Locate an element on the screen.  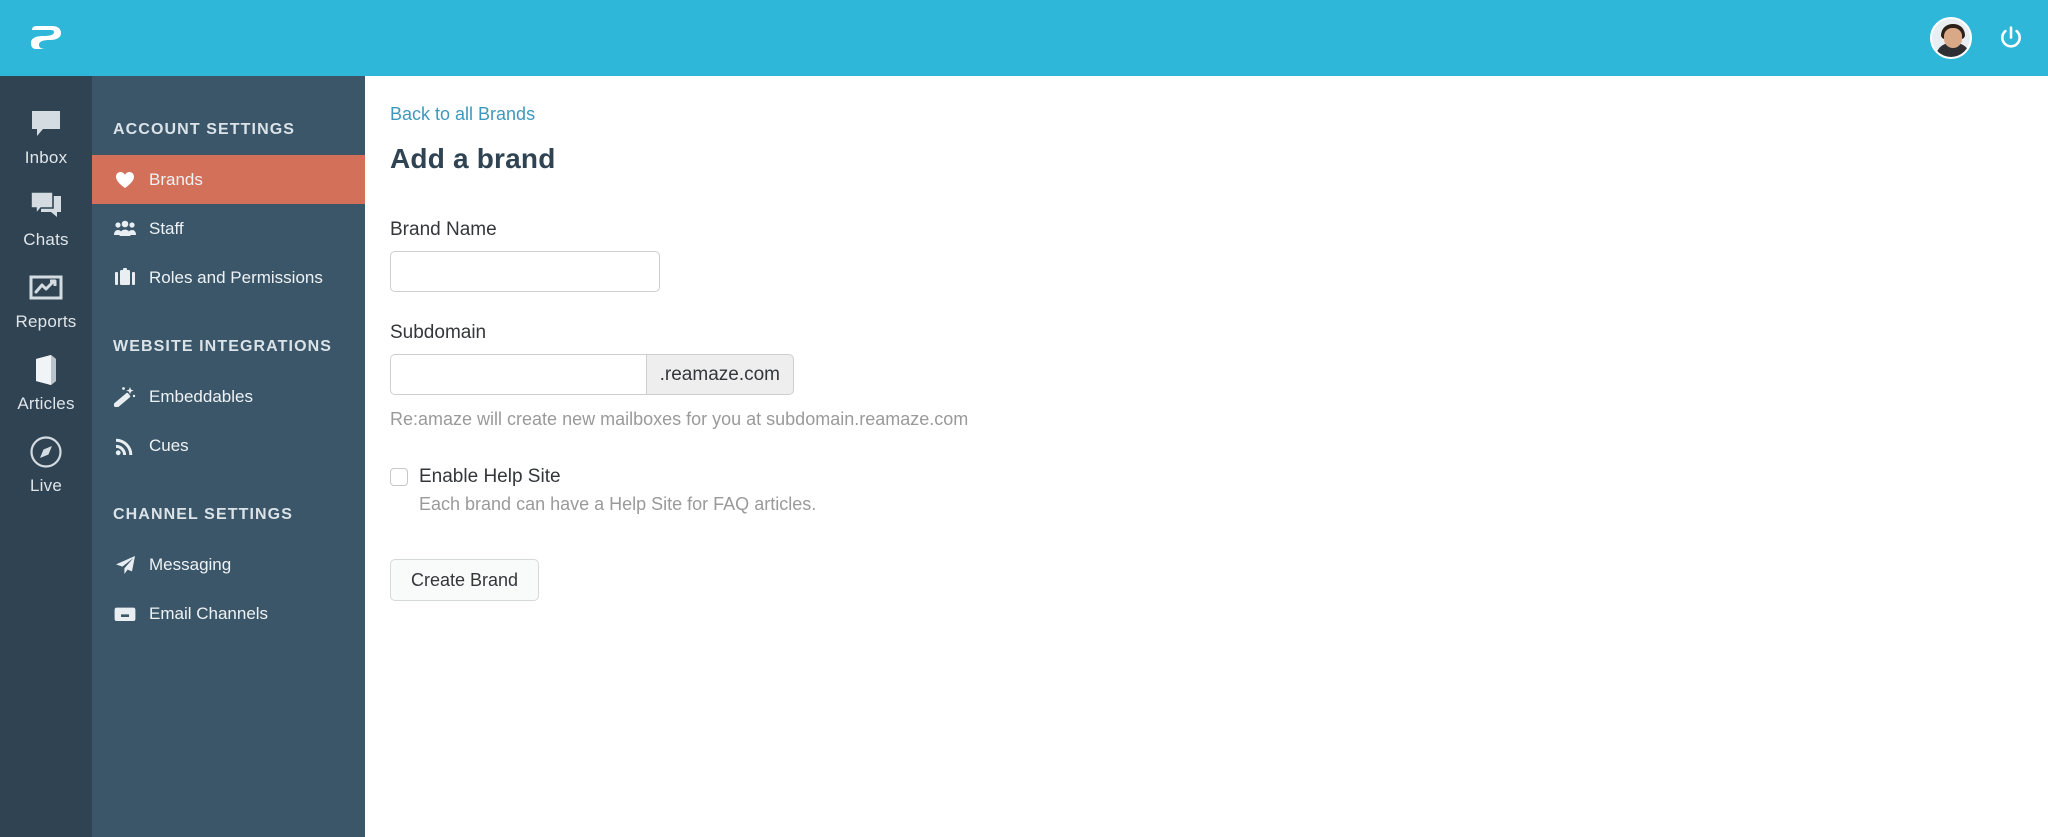
rail-label-reports: Reports is located at coordinates (46, 321).